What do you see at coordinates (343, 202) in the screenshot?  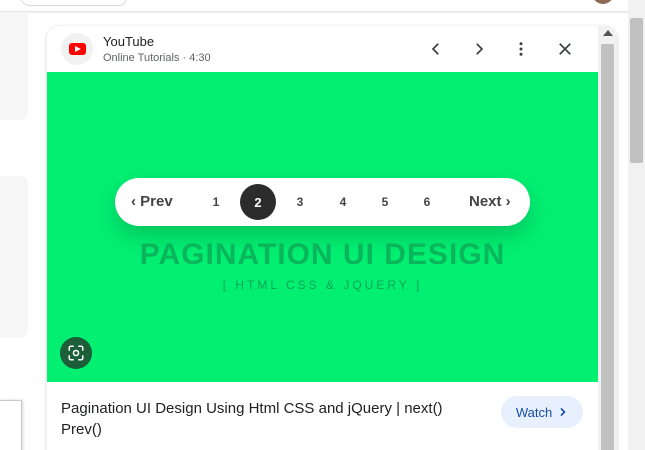 I see `pagination-page: 4` at bounding box center [343, 202].